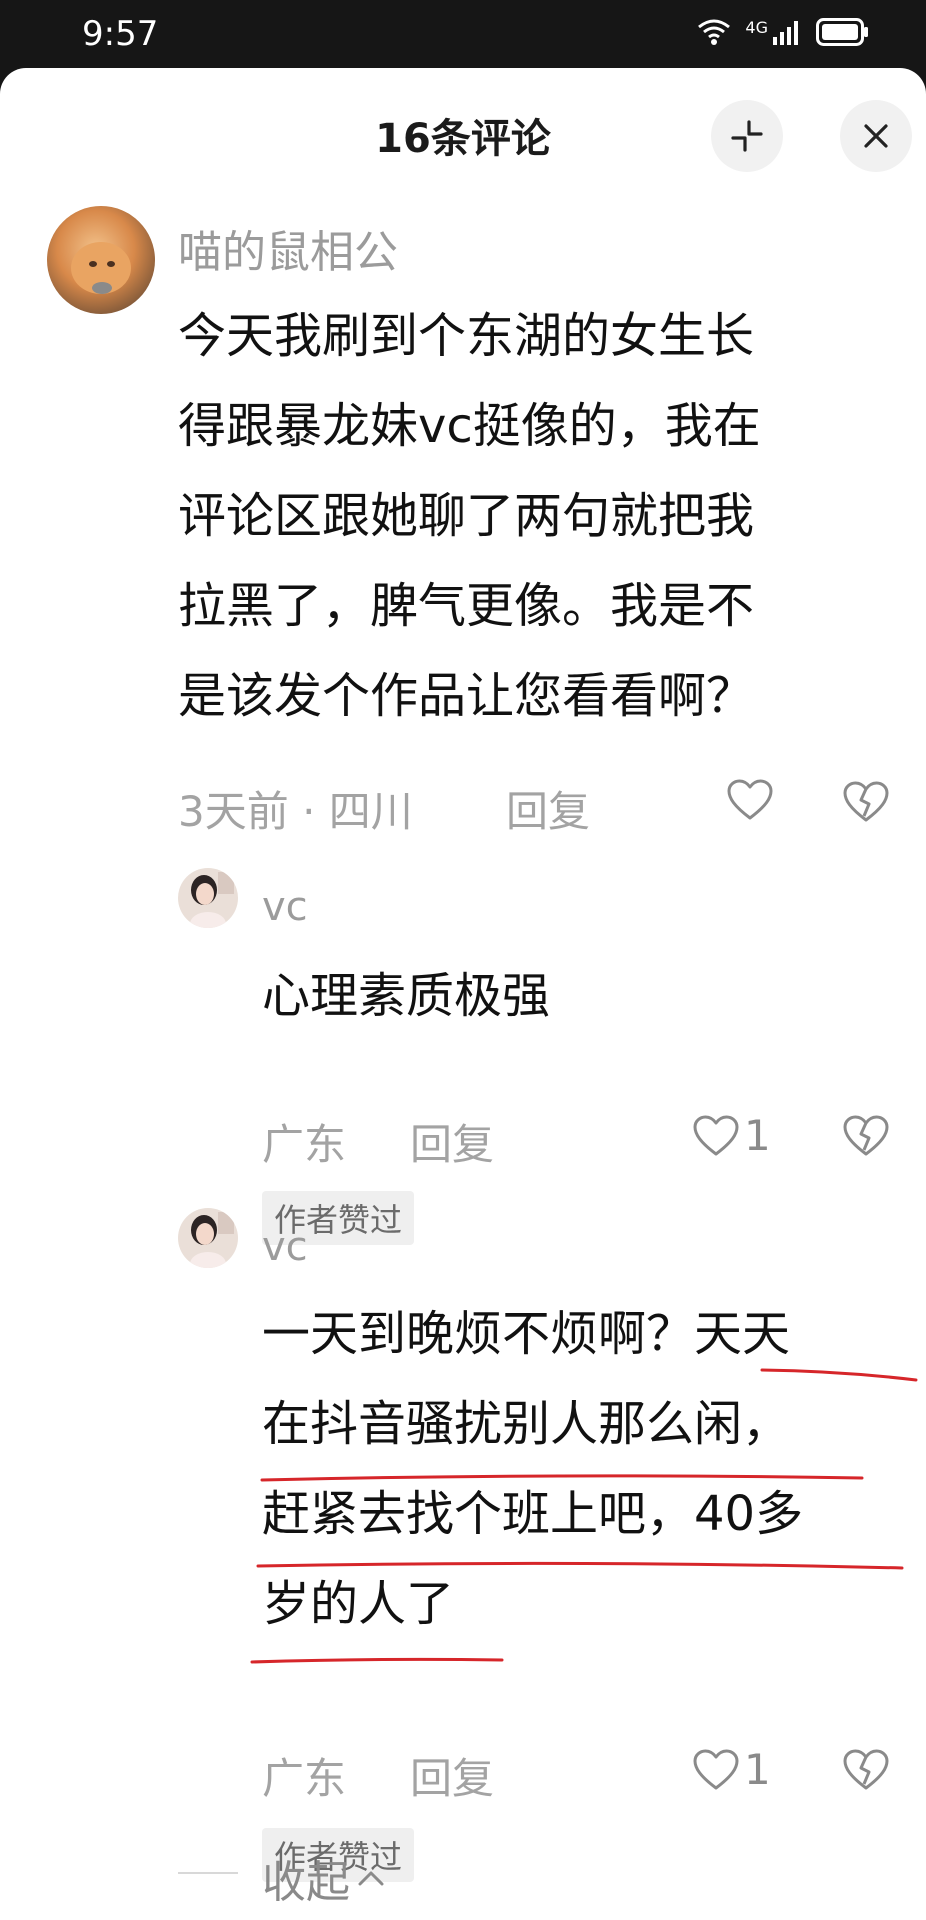 The image size is (926, 1920). I want to click on reply-location: 广东, so click(304, 1778).